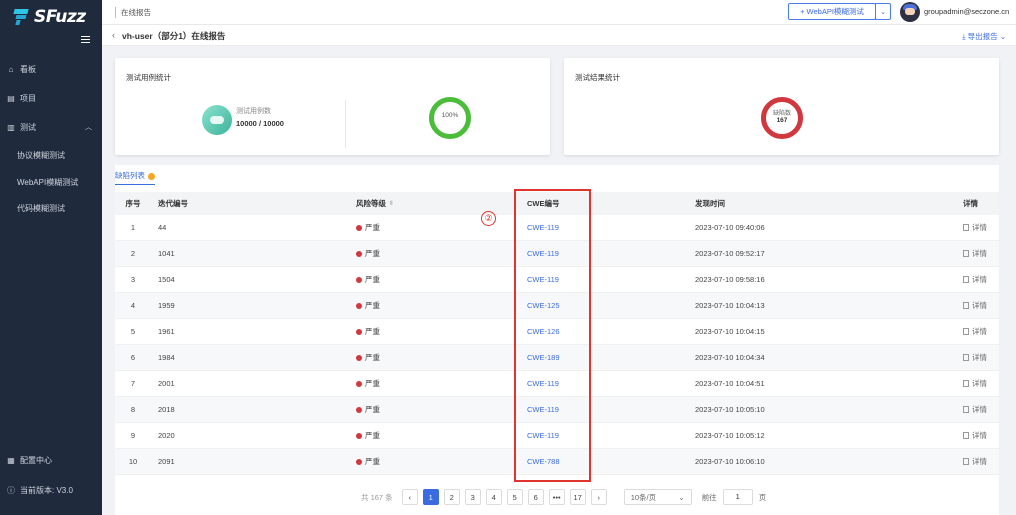  What do you see at coordinates (51, 69) in the screenshot?
I see `sidebar-item-dashboard: ⌂ 看板` at bounding box center [51, 69].